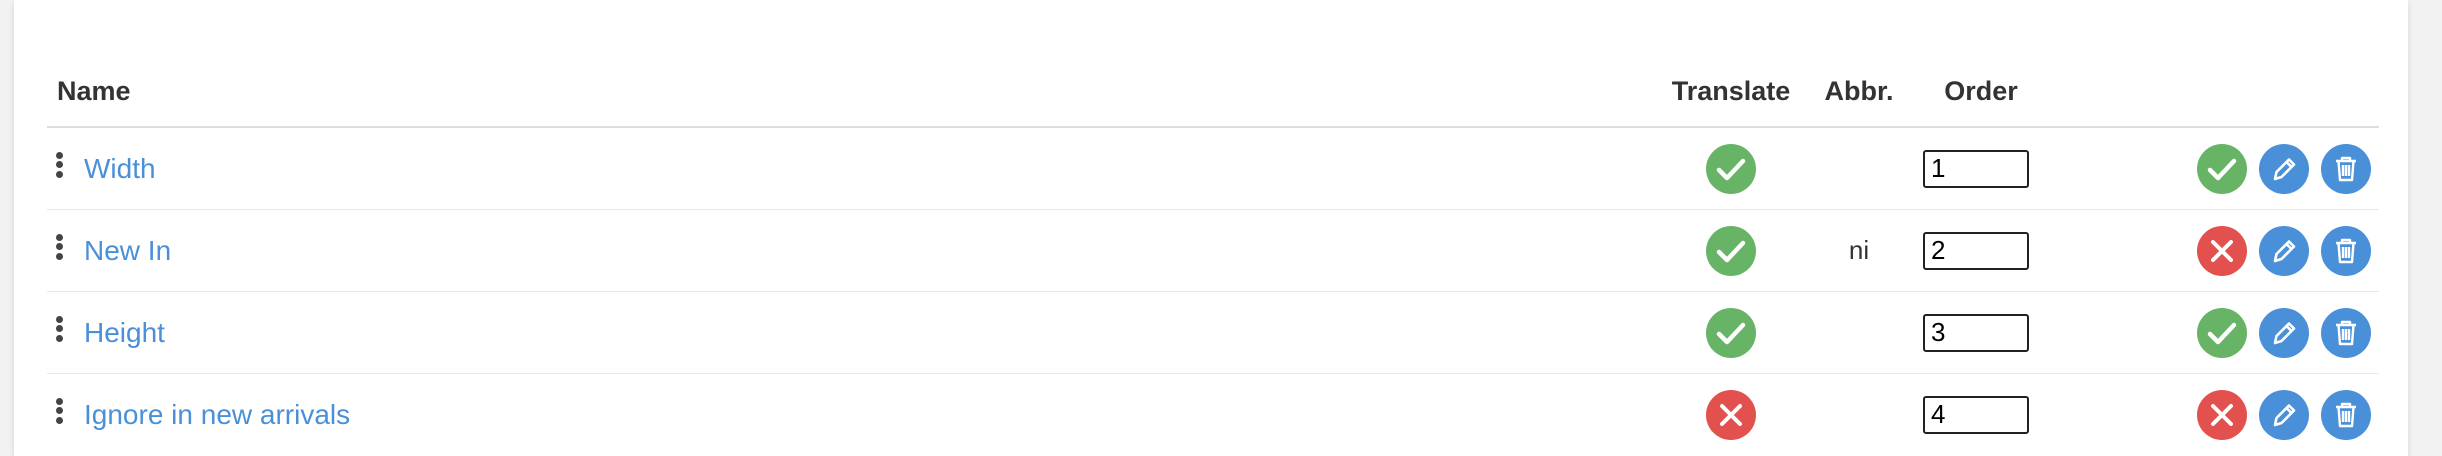 The width and height of the screenshot is (2442, 456). I want to click on column-header-actions, so click(2213, 92).